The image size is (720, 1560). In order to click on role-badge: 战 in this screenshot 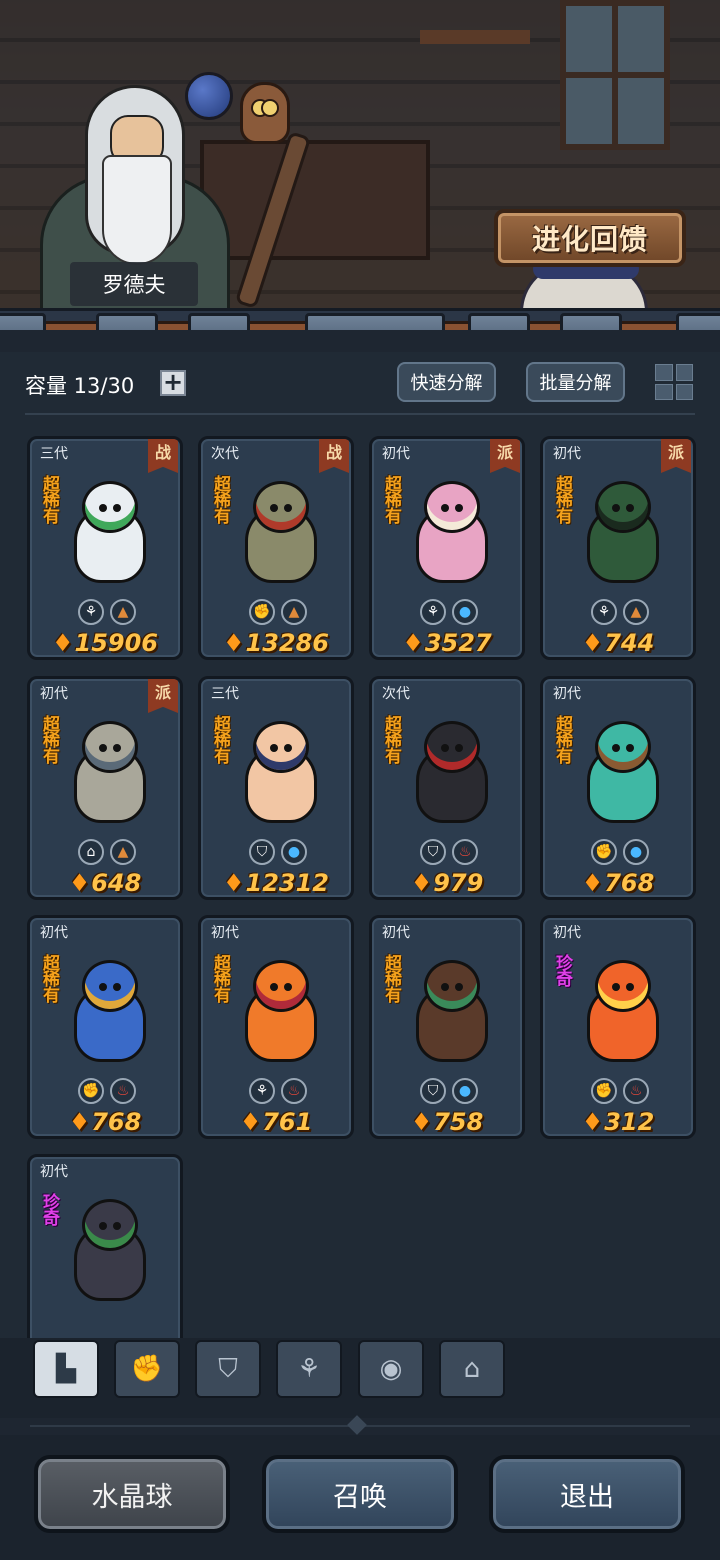, I will do `click(334, 456)`.